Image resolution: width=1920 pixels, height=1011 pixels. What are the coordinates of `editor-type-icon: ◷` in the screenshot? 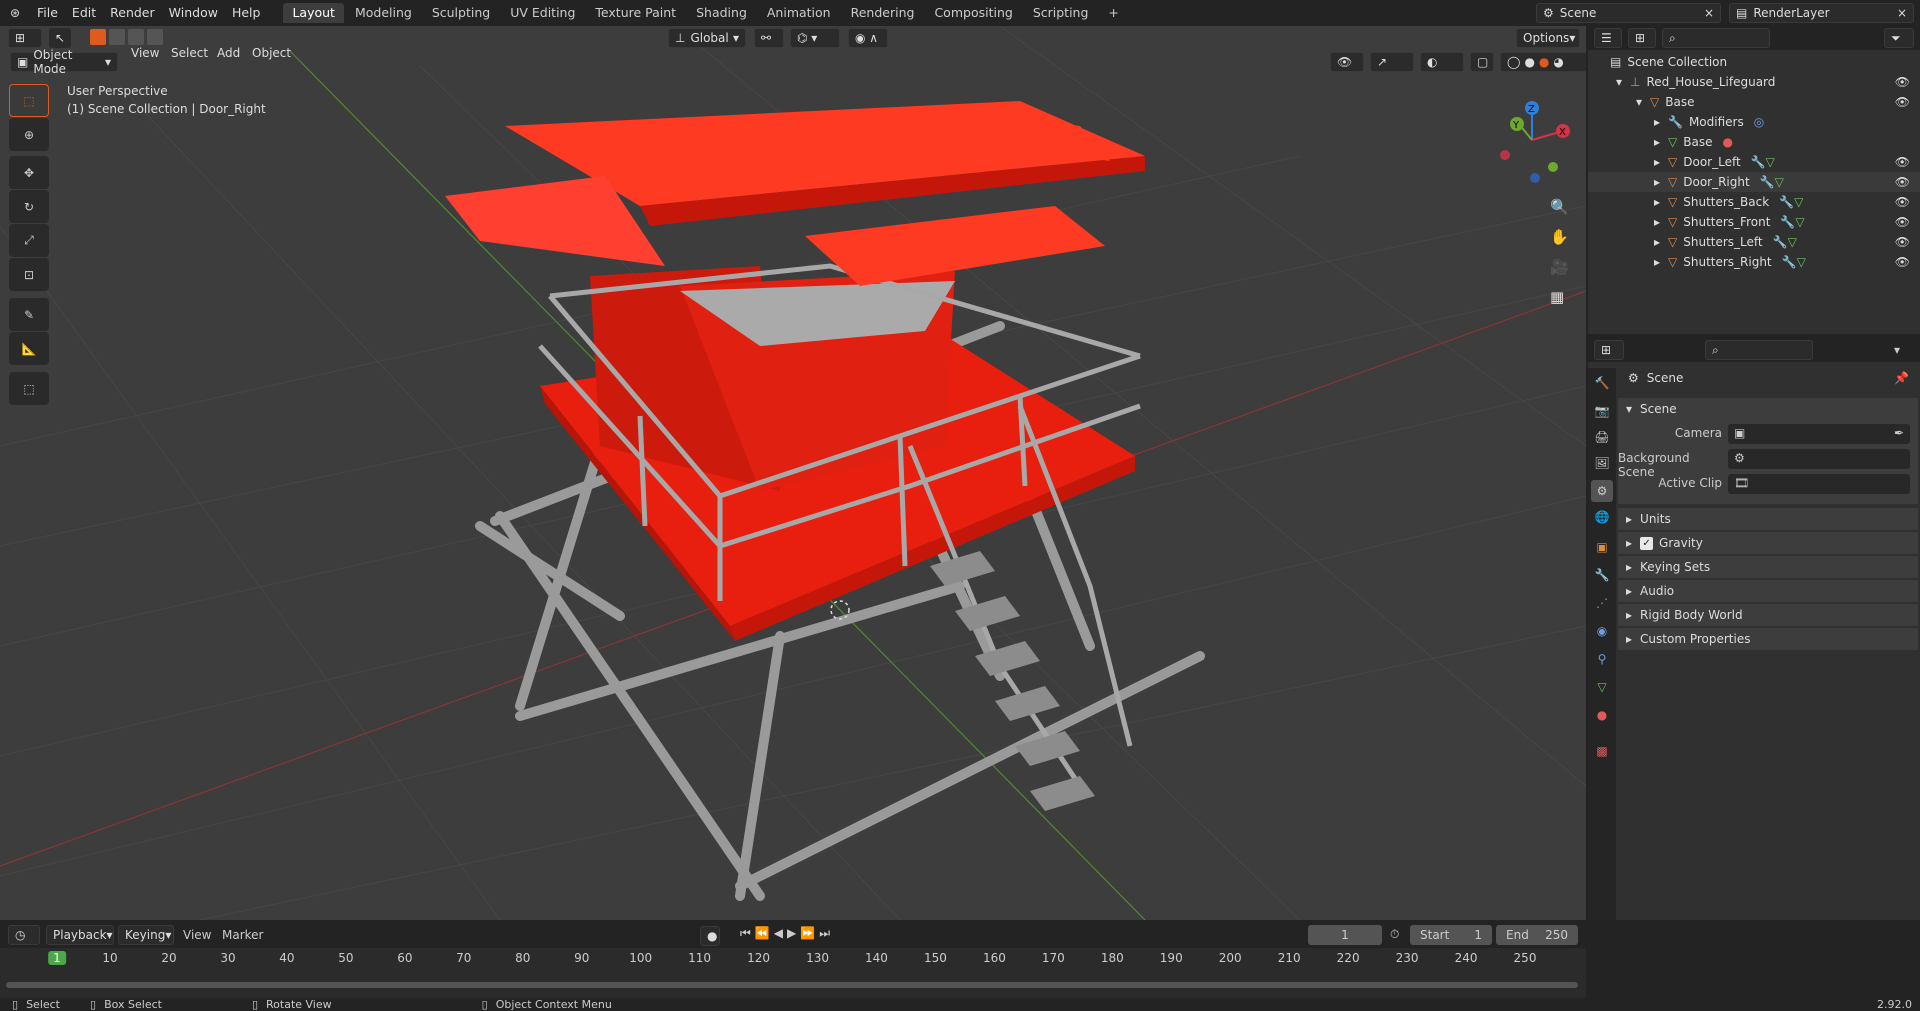 It's located at (24, 935).